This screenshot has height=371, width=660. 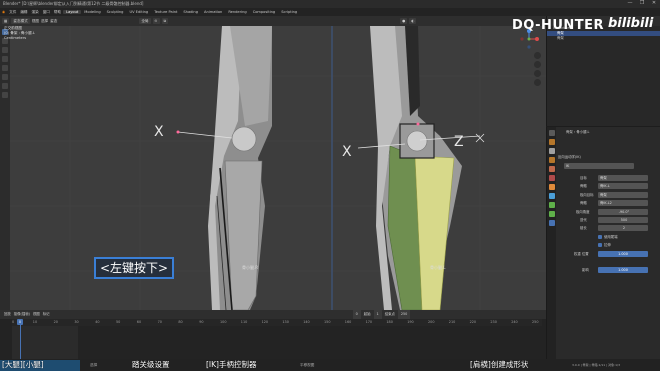 What do you see at coordinates (57, 12) in the screenshot?
I see `menu-help: 帮助` at bounding box center [57, 12].